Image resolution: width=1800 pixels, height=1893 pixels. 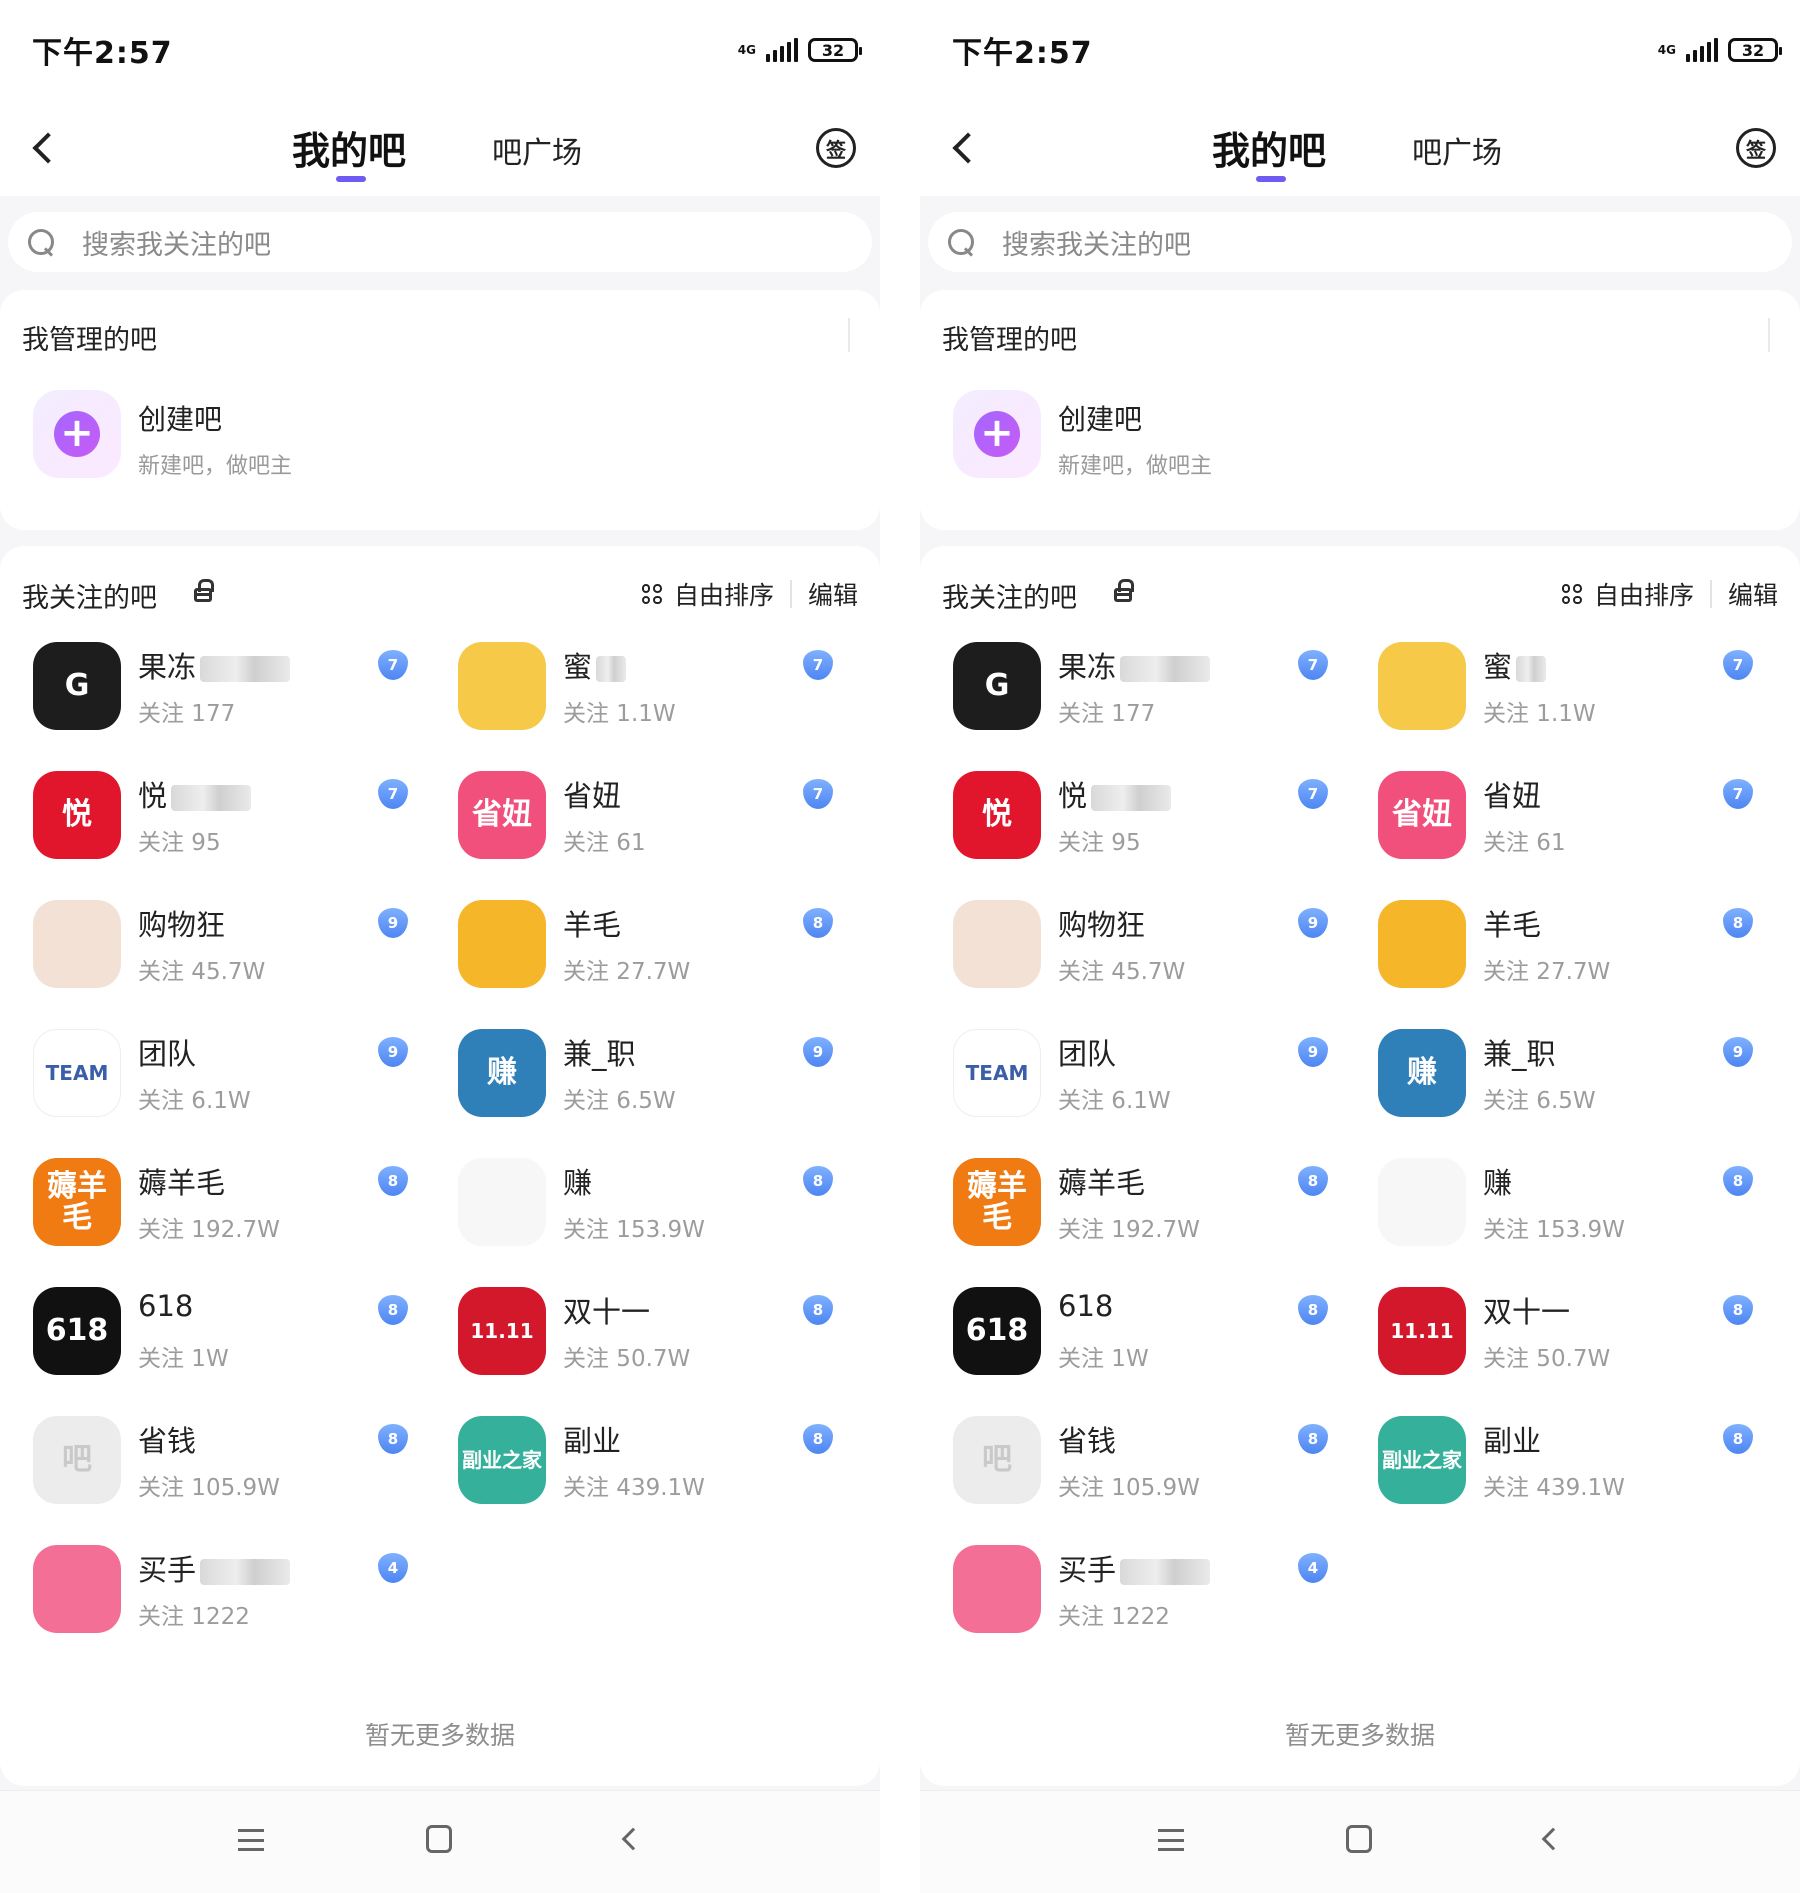 What do you see at coordinates (1087, 1052) in the screenshot?
I see `forum-name: 团队` at bounding box center [1087, 1052].